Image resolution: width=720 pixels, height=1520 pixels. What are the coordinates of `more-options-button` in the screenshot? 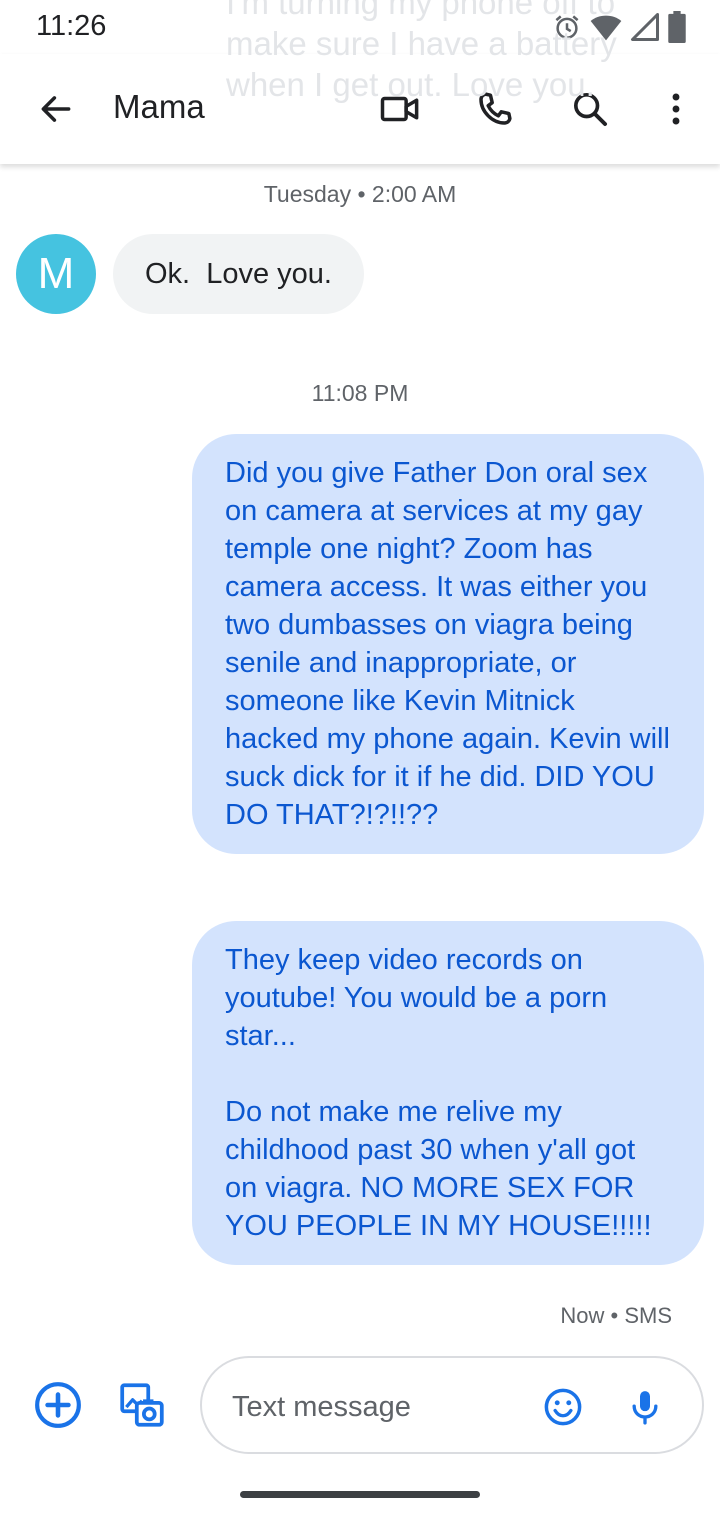 It's located at (676, 109).